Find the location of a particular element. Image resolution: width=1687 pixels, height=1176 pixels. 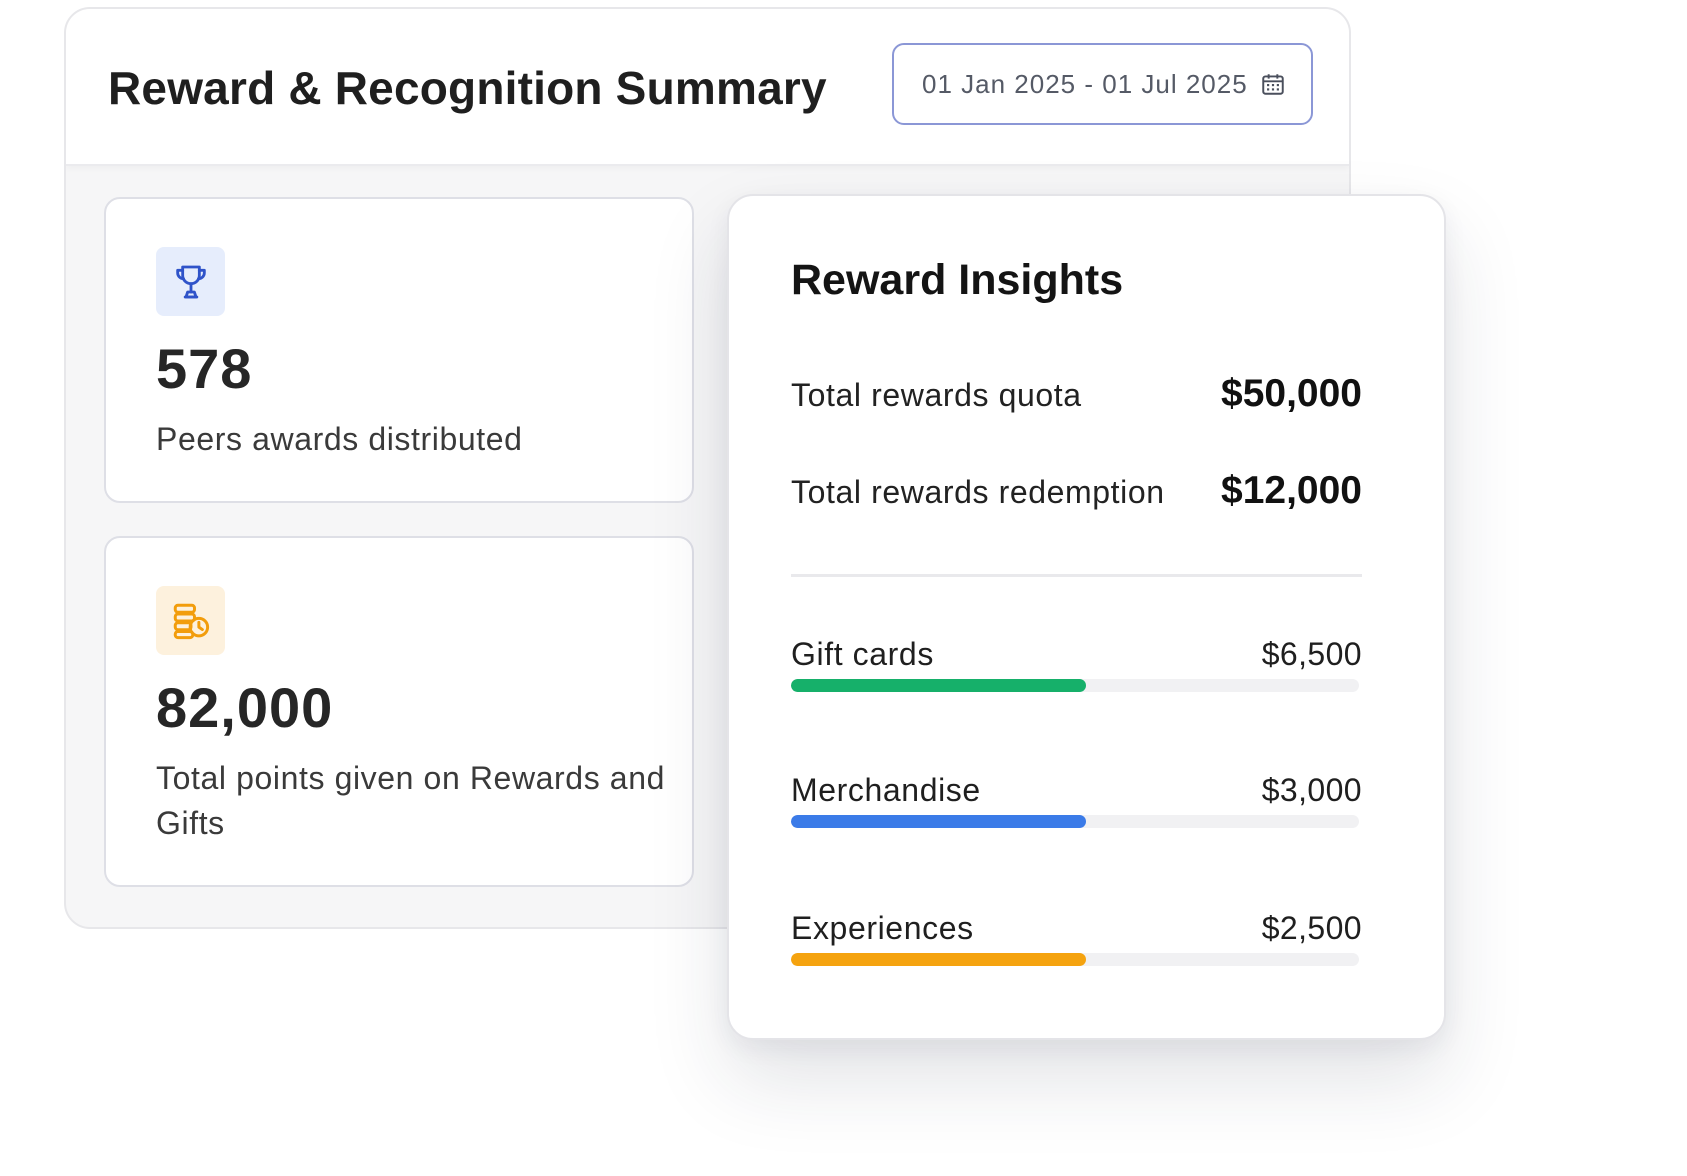

metric-value: $50,000 is located at coordinates (1291, 393).